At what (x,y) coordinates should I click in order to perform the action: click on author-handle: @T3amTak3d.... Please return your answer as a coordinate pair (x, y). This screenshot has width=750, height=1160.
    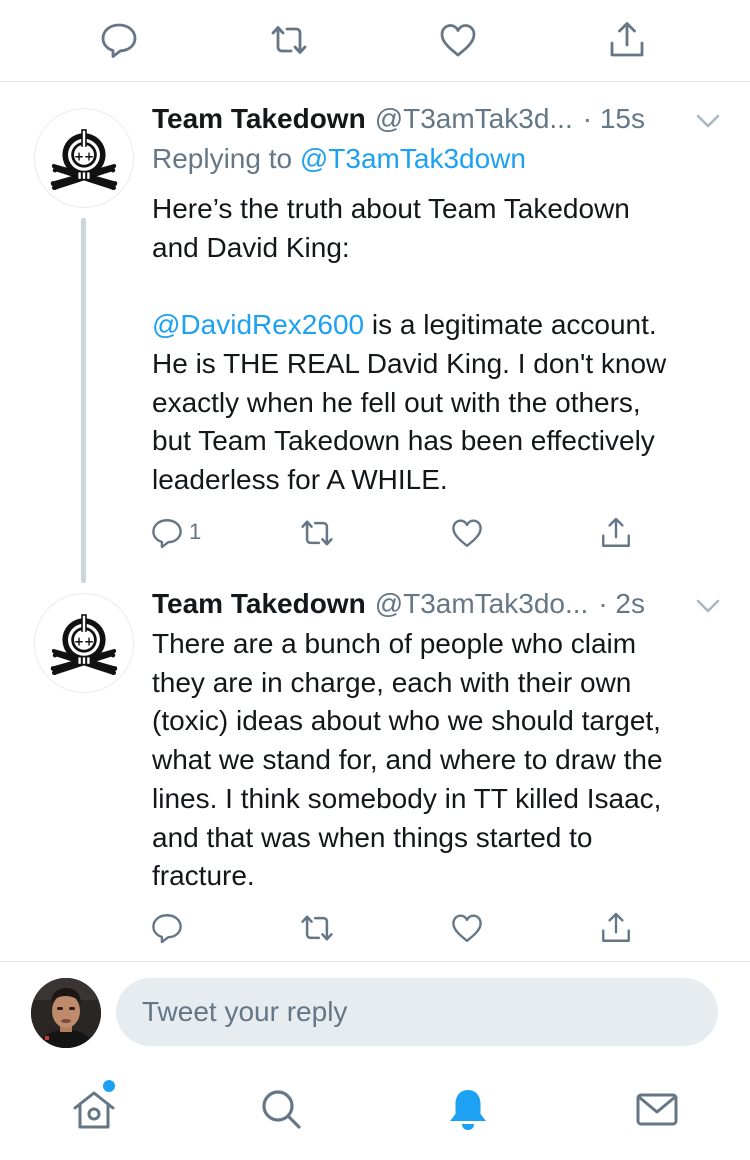
    Looking at the image, I should click on (474, 119).